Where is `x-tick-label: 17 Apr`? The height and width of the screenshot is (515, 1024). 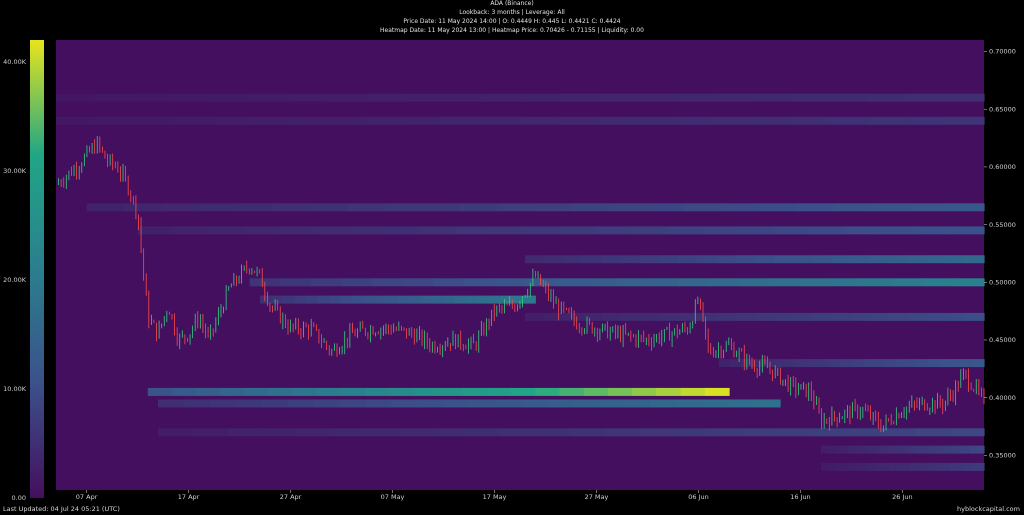
x-tick-label: 17 Apr is located at coordinates (189, 497).